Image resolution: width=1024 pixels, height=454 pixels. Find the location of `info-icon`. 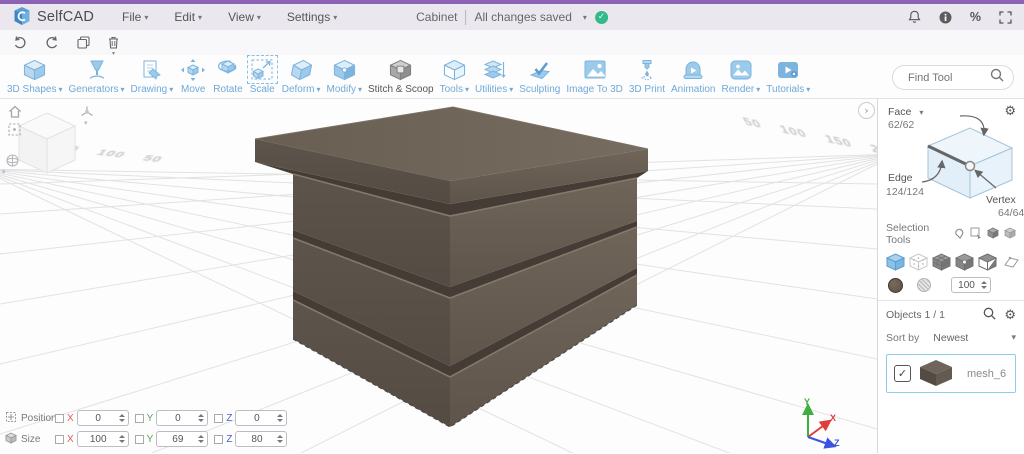

info-icon is located at coordinates (945, 17).